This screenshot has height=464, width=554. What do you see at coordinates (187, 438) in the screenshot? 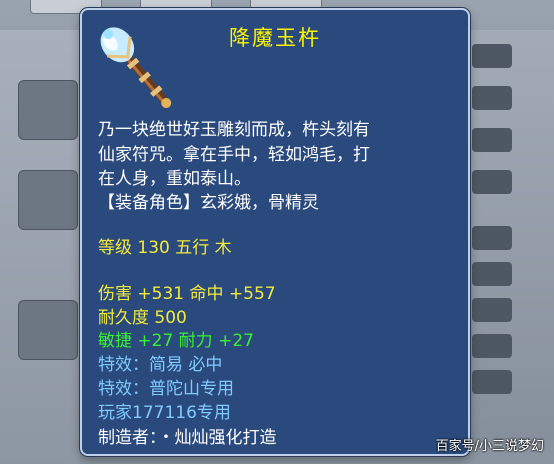
I see `maker-info: 制造者：・灿灿强化打造` at bounding box center [187, 438].